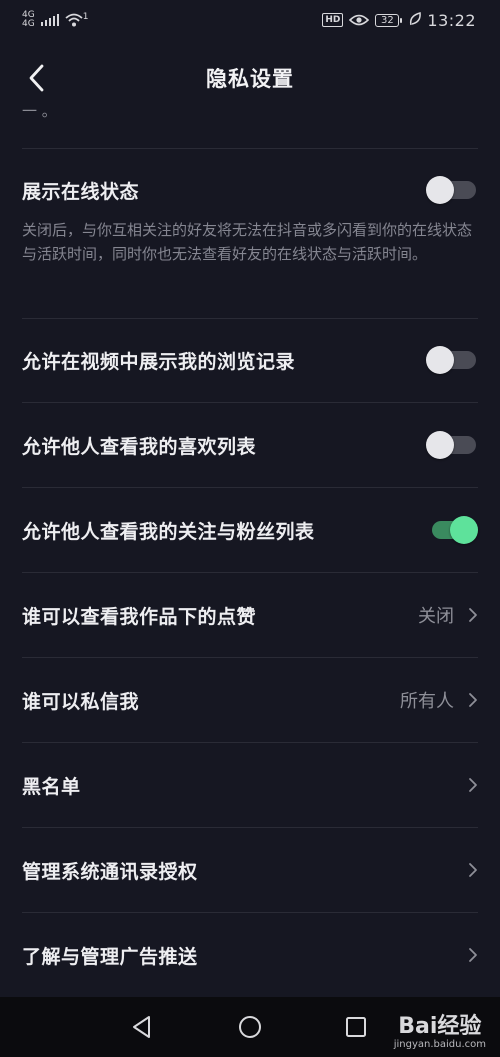 The image size is (500, 1057). I want to click on back-button, so click(36, 78).